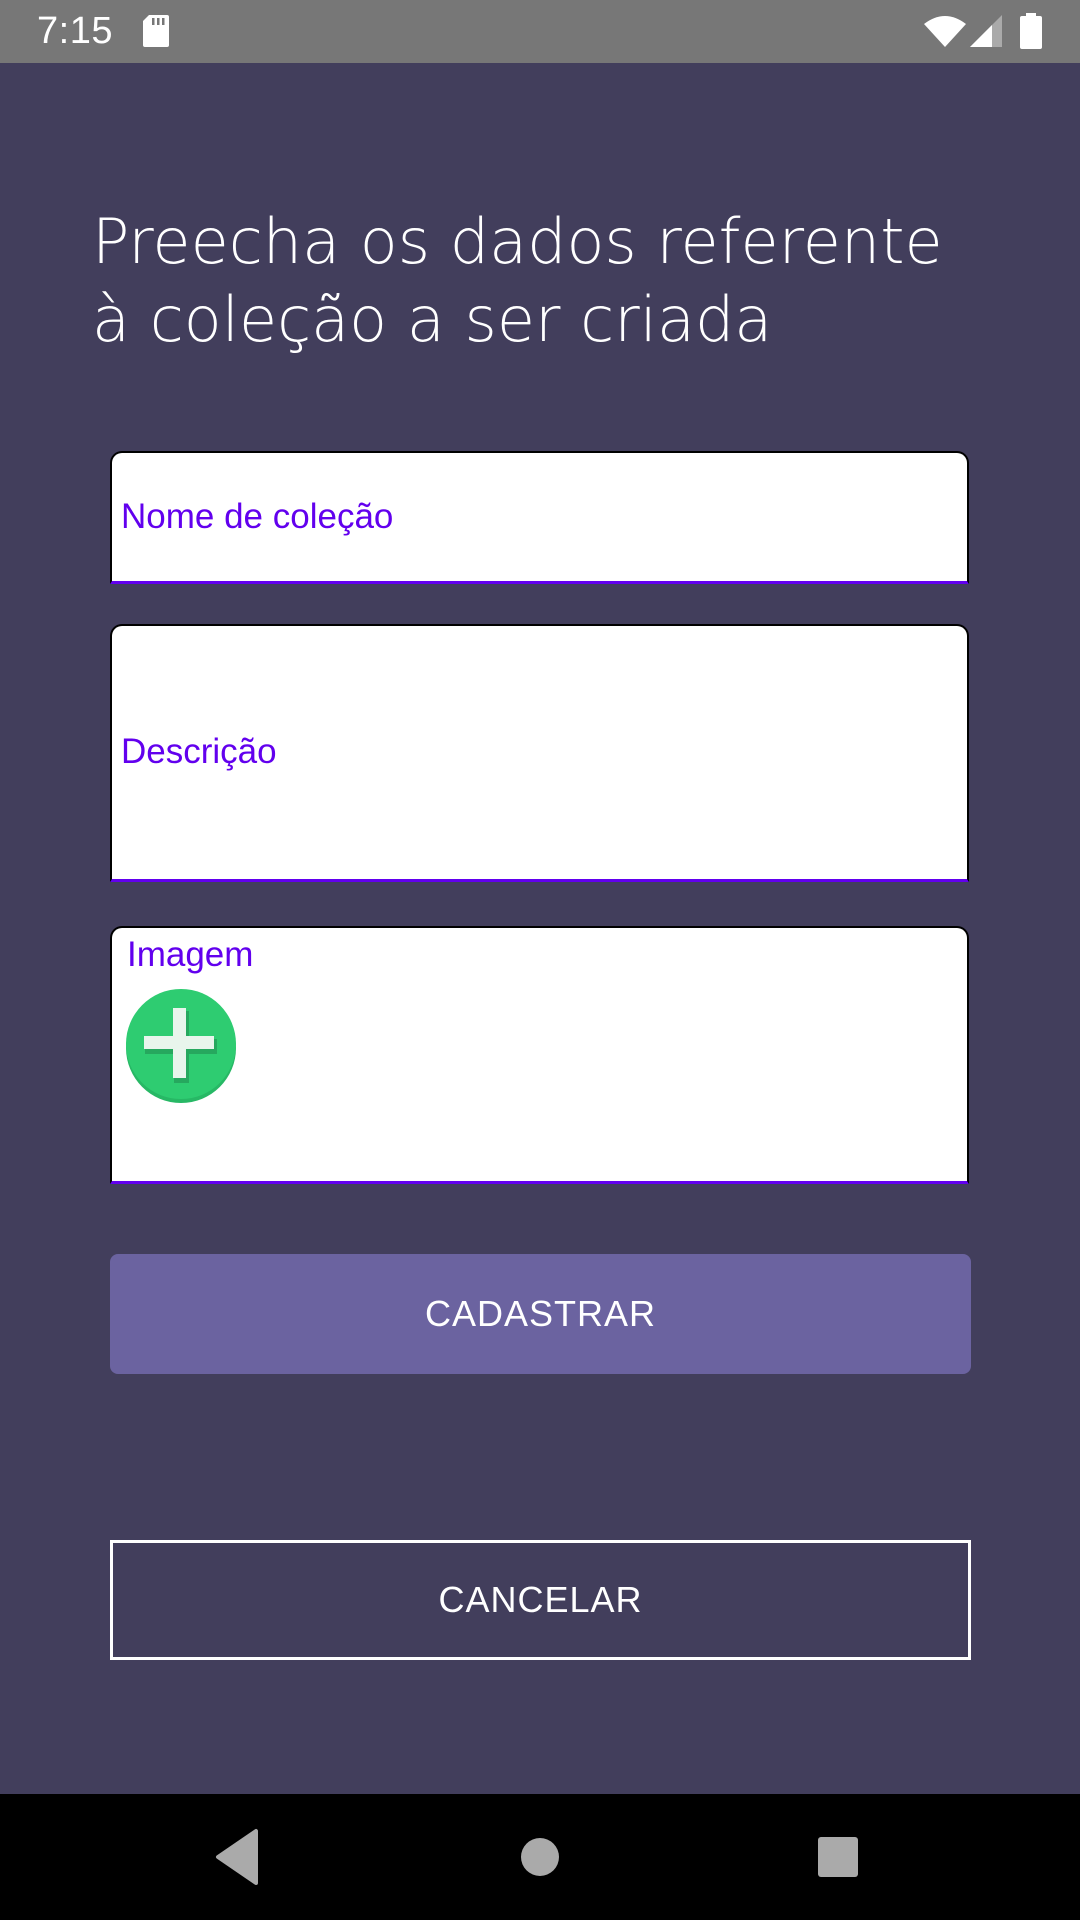  I want to click on home-icon, so click(540, 1857).